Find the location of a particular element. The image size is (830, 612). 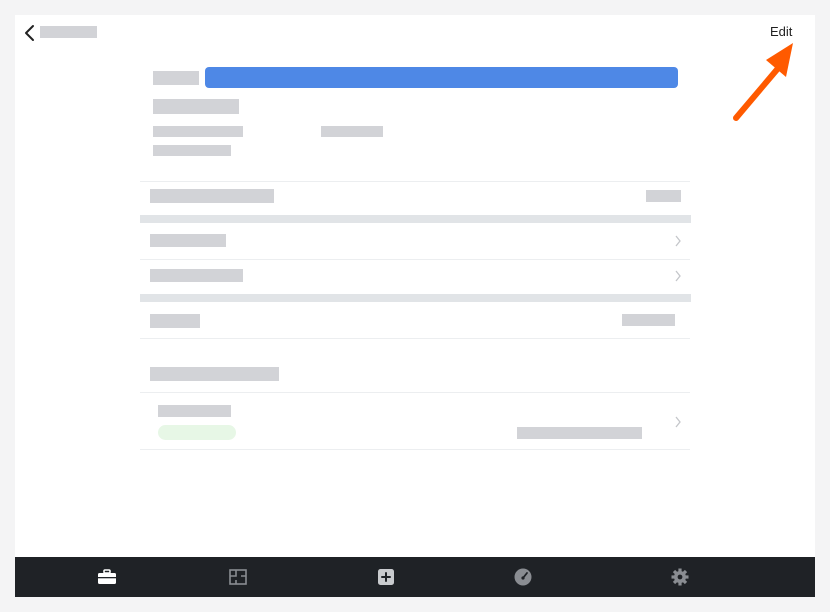

chevron-left-icon is located at coordinates (29, 33).